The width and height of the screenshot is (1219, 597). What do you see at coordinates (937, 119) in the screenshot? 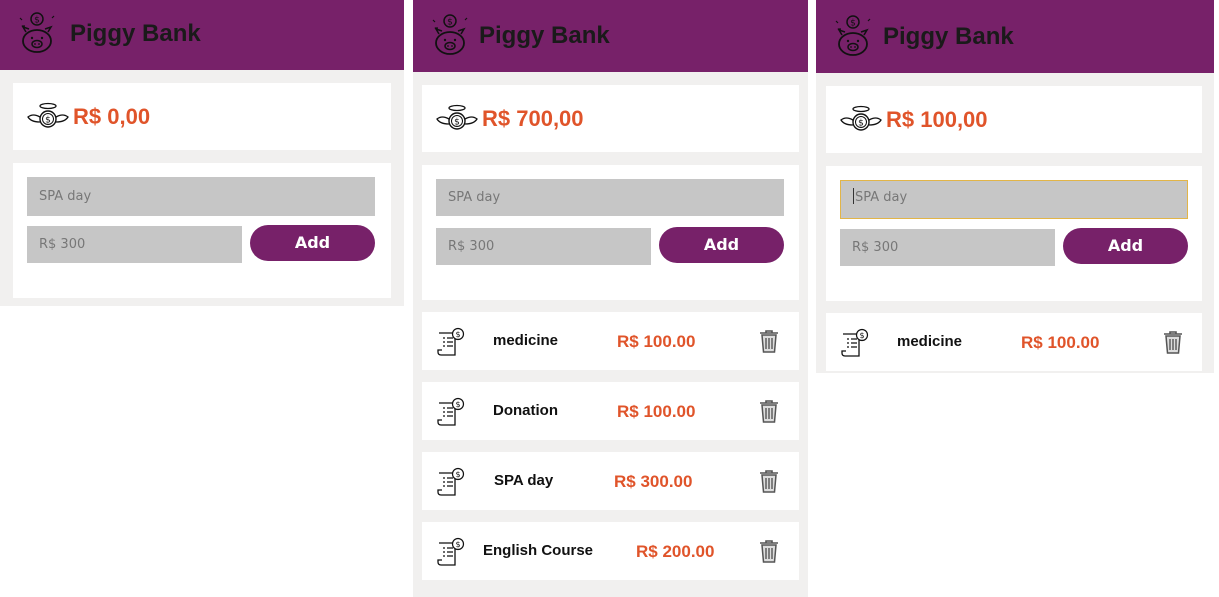
I see `balance-amount: R$ 100,00` at bounding box center [937, 119].